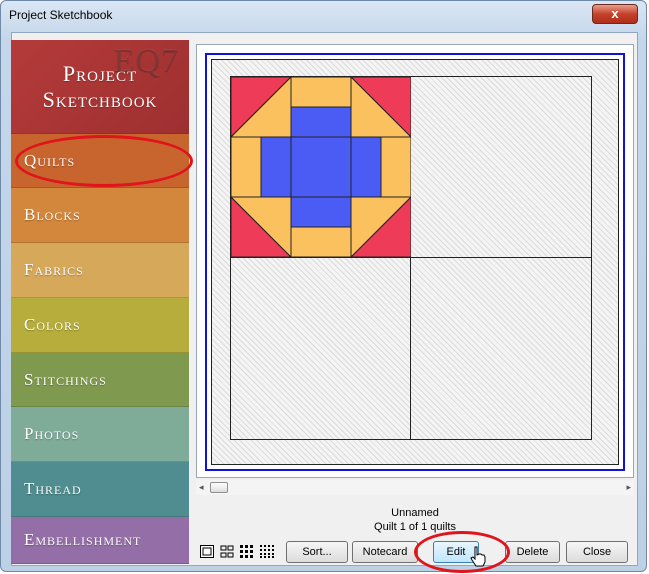 The image size is (649, 574). Describe the element at coordinates (227, 551) in the screenshot. I see `view-2x2-icon` at that location.